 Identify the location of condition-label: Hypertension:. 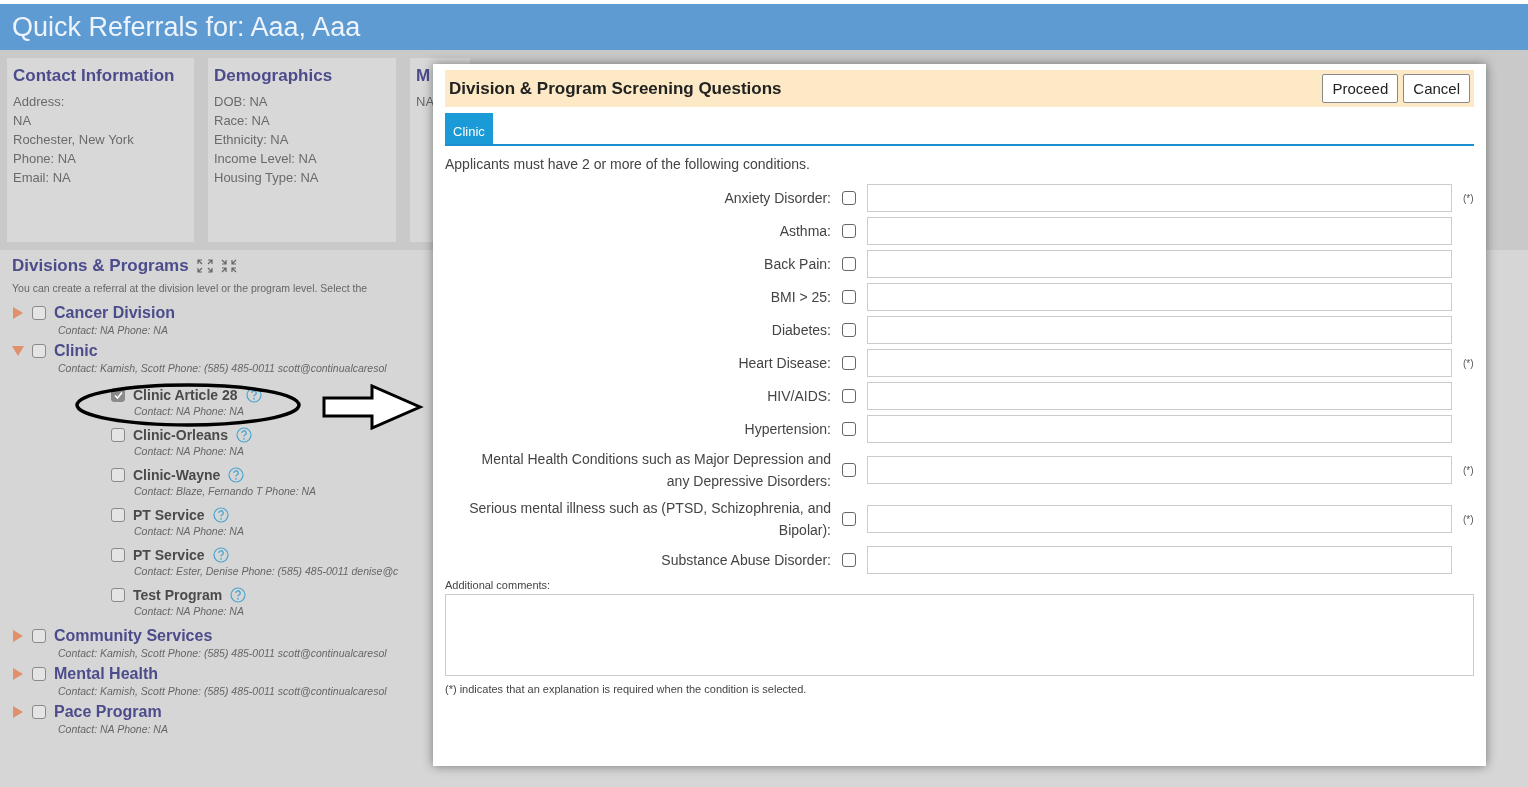
(787, 429).